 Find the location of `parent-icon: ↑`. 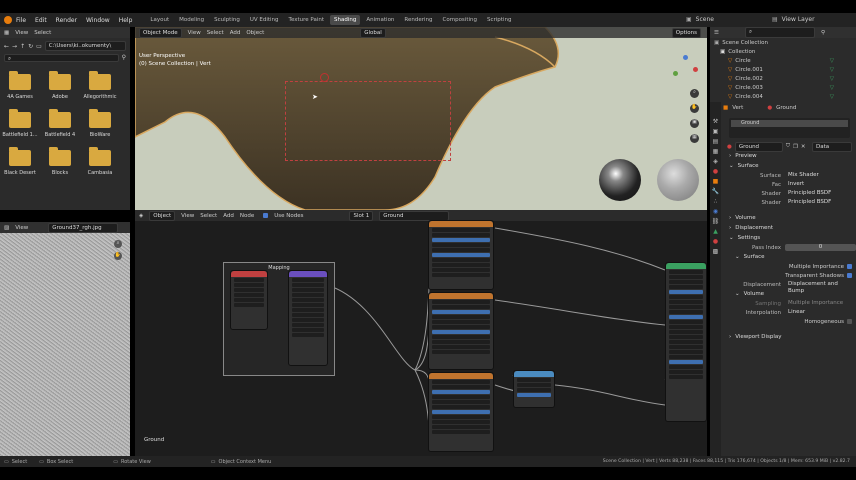

parent-icon: ↑ is located at coordinates (22, 46).